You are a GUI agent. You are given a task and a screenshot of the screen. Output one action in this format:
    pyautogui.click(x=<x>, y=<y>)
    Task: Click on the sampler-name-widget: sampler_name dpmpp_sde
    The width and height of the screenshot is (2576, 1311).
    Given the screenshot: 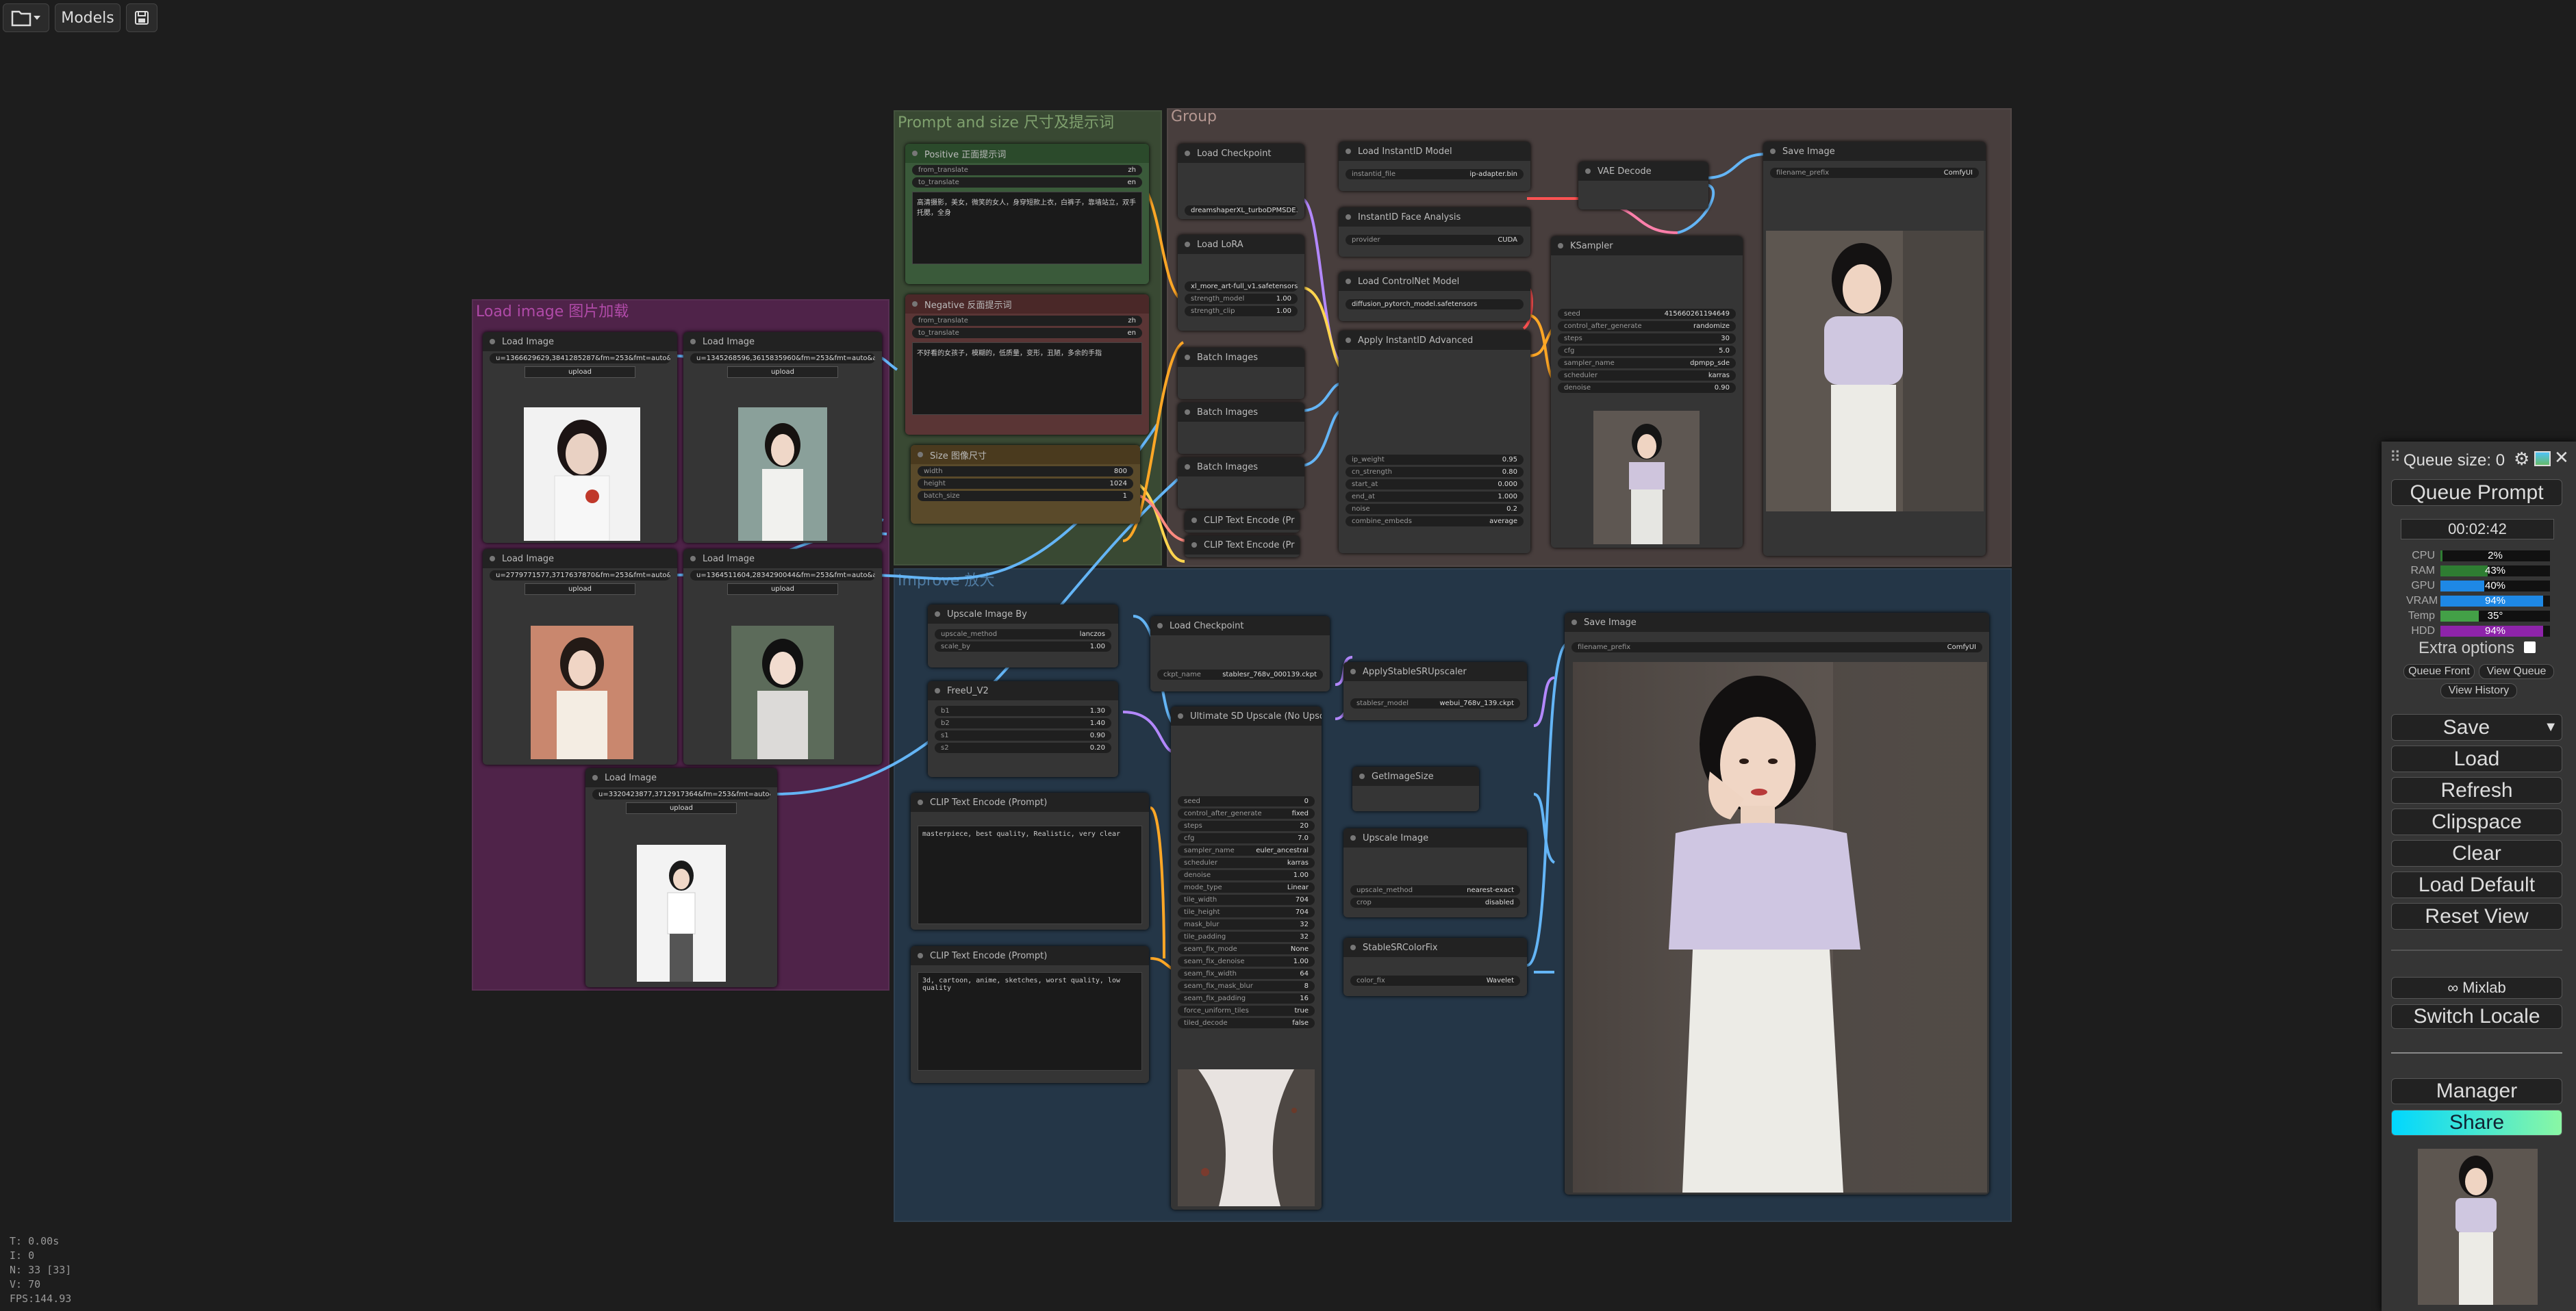 What is the action you would take?
    pyautogui.click(x=1647, y=363)
    